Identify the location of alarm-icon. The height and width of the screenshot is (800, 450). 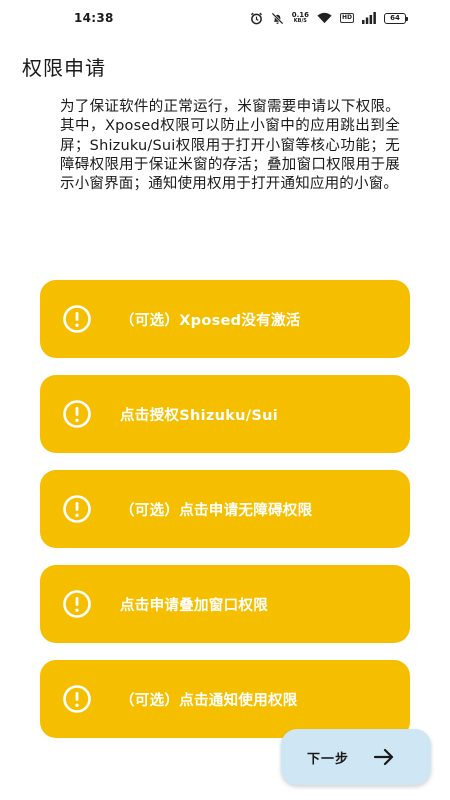
(256, 18).